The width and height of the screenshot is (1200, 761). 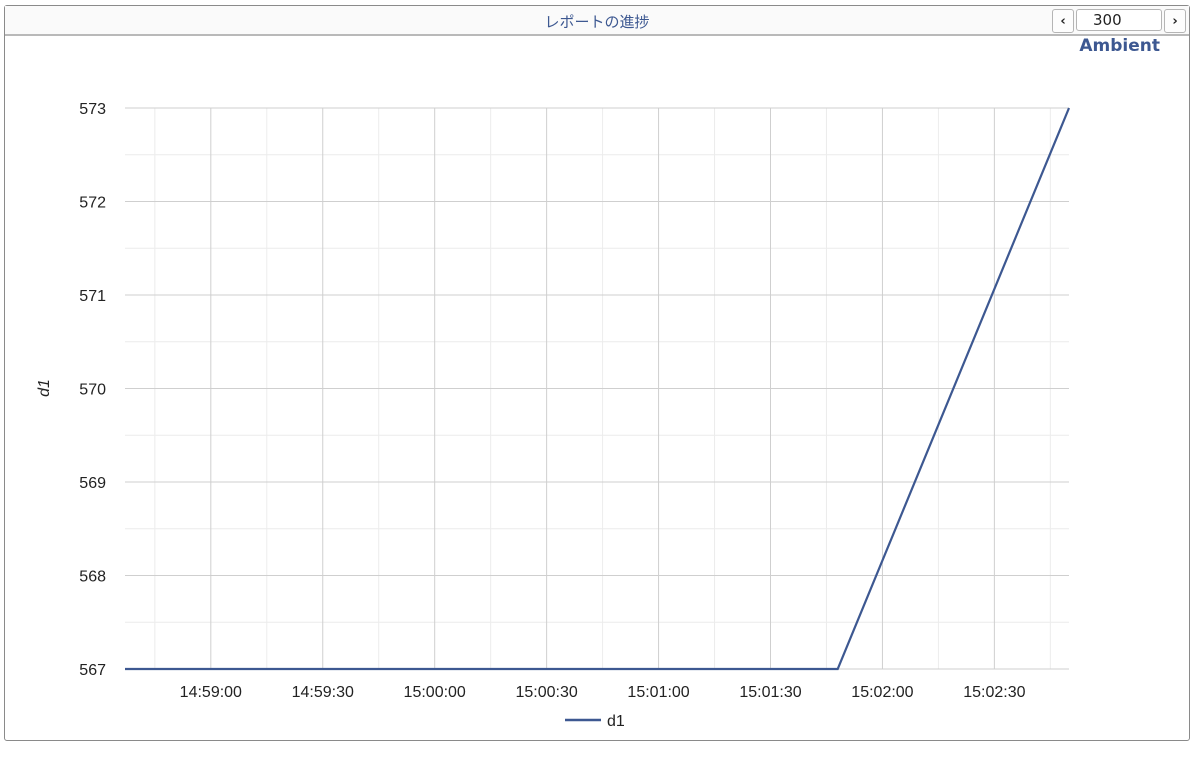 I want to click on y-tick-label: 568, so click(x=92, y=577).